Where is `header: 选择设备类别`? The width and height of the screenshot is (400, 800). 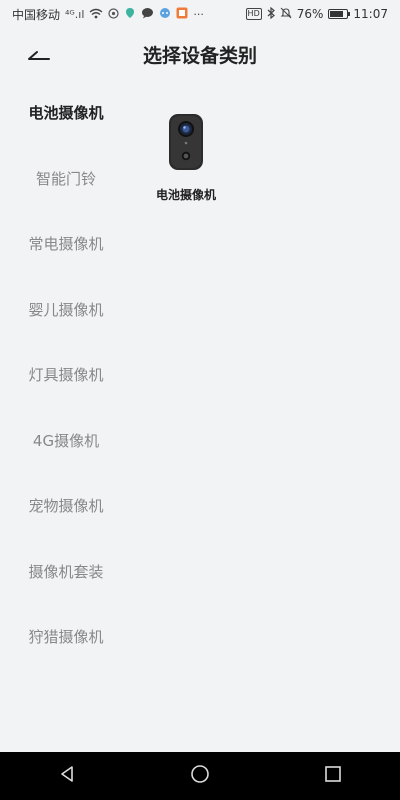
header: 选择设备类别 is located at coordinates (200, 54).